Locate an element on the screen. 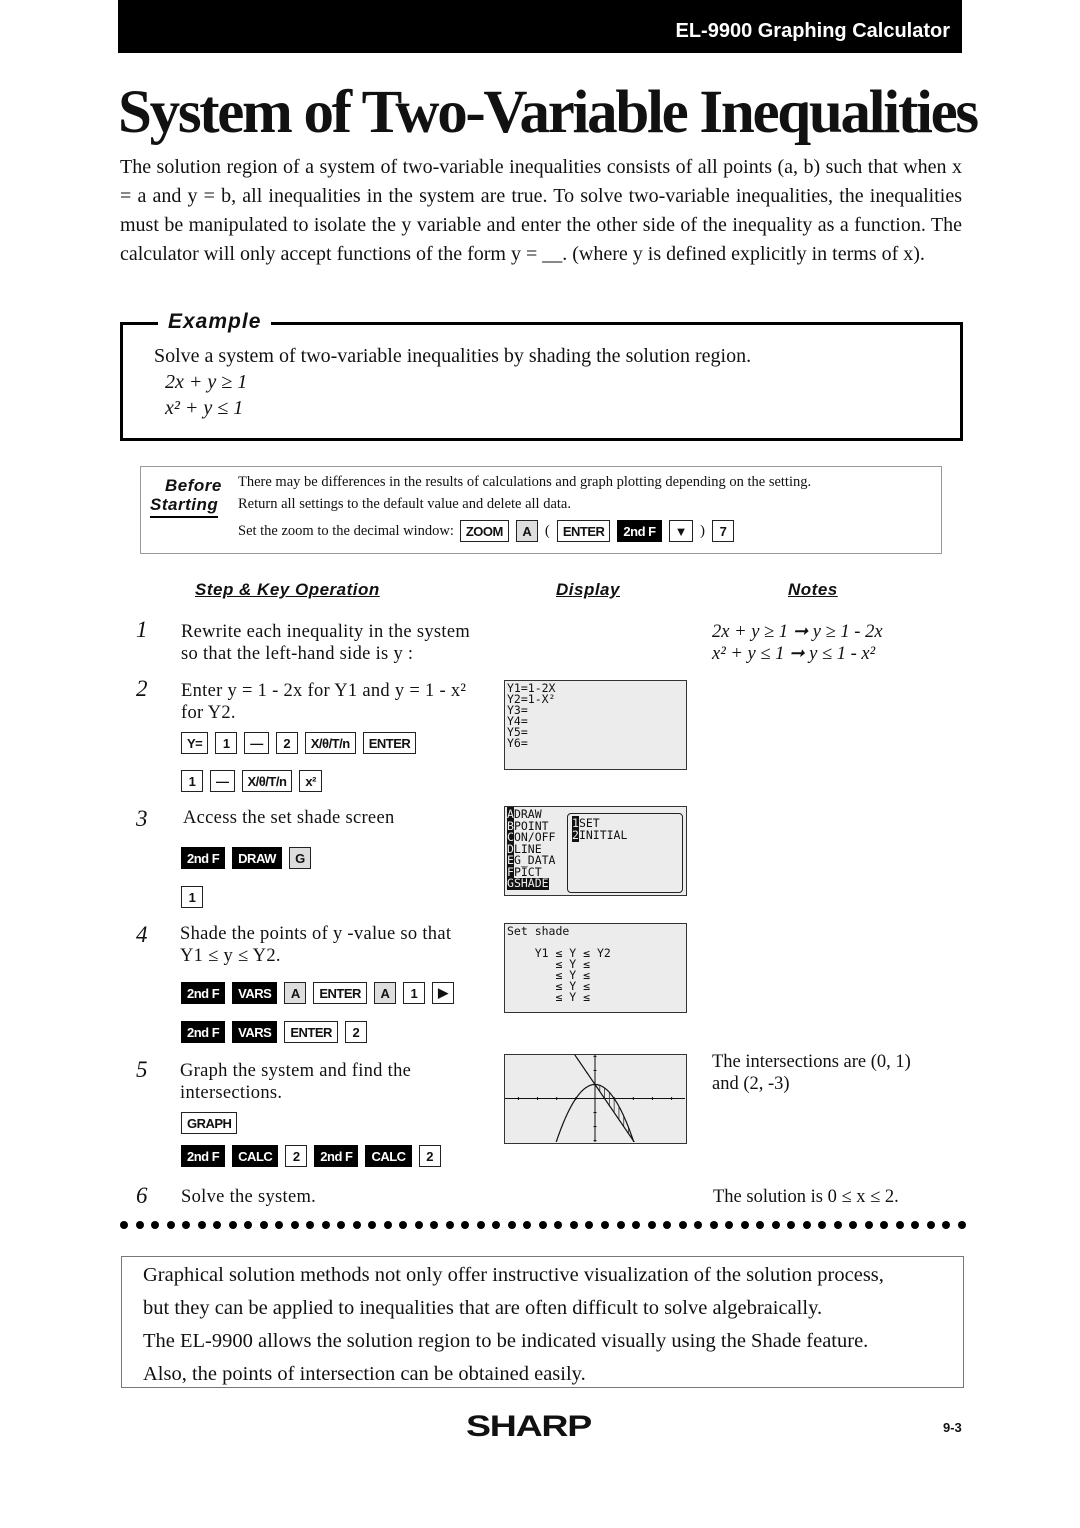 This screenshot has width=1080, height=1528. page-number: 9-3 is located at coordinates (952, 1427).